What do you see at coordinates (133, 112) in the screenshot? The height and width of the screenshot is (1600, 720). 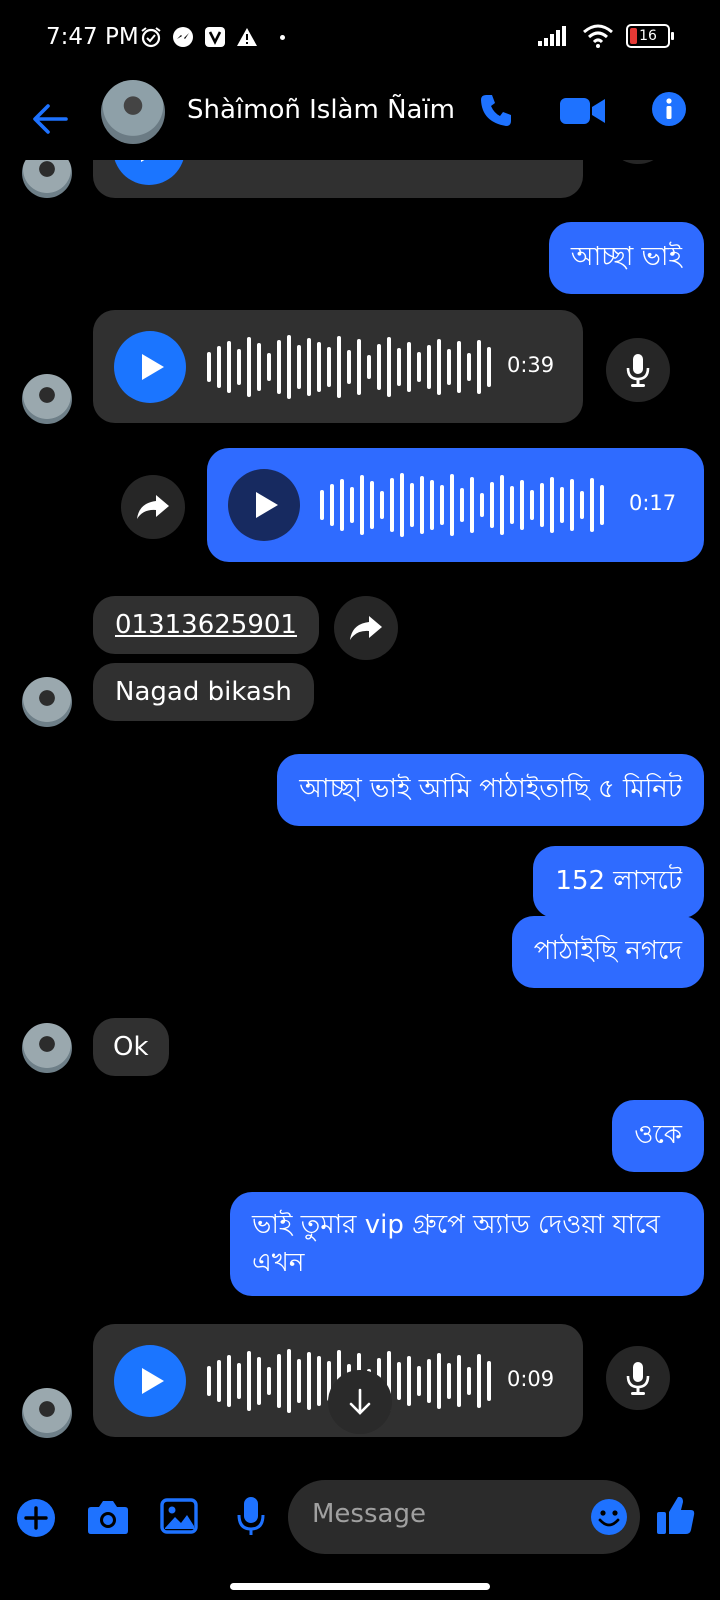 I see `contact-avatar` at bounding box center [133, 112].